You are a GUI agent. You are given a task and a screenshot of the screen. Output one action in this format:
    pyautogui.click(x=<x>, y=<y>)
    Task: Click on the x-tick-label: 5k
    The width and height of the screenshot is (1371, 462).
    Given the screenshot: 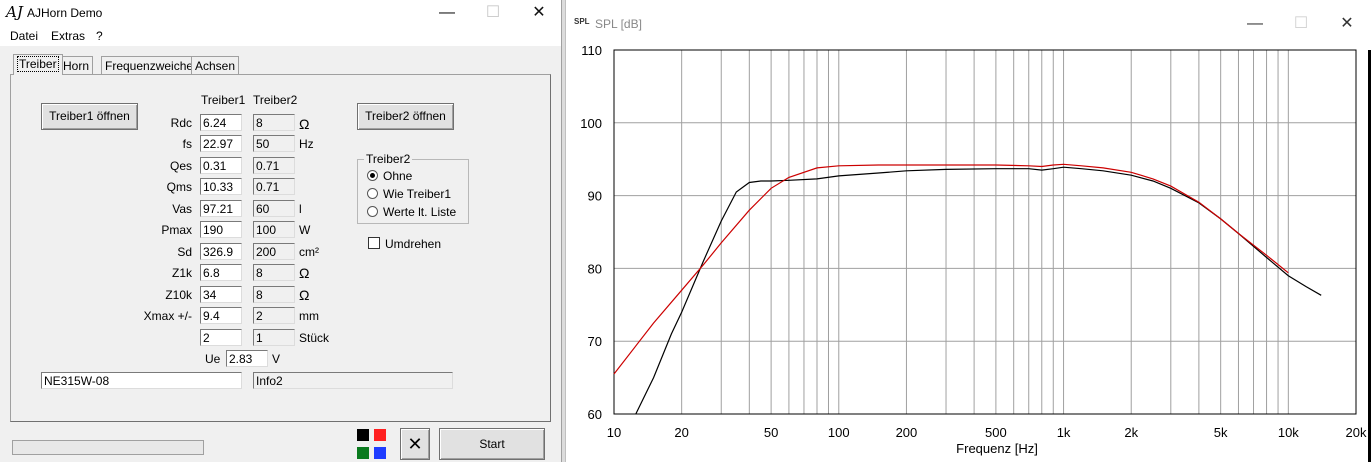 What is the action you would take?
    pyautogui.click(x=1221, y=432)
    